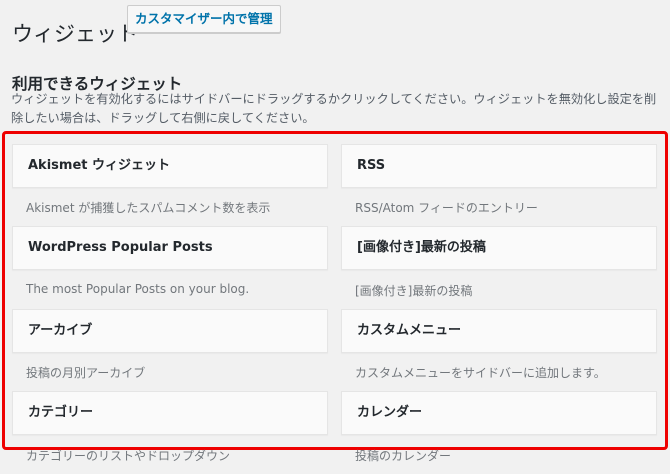 The image size is (670, 474). I want to click on widget-akismet: Akismet ウィジェット, so click(170, 166).